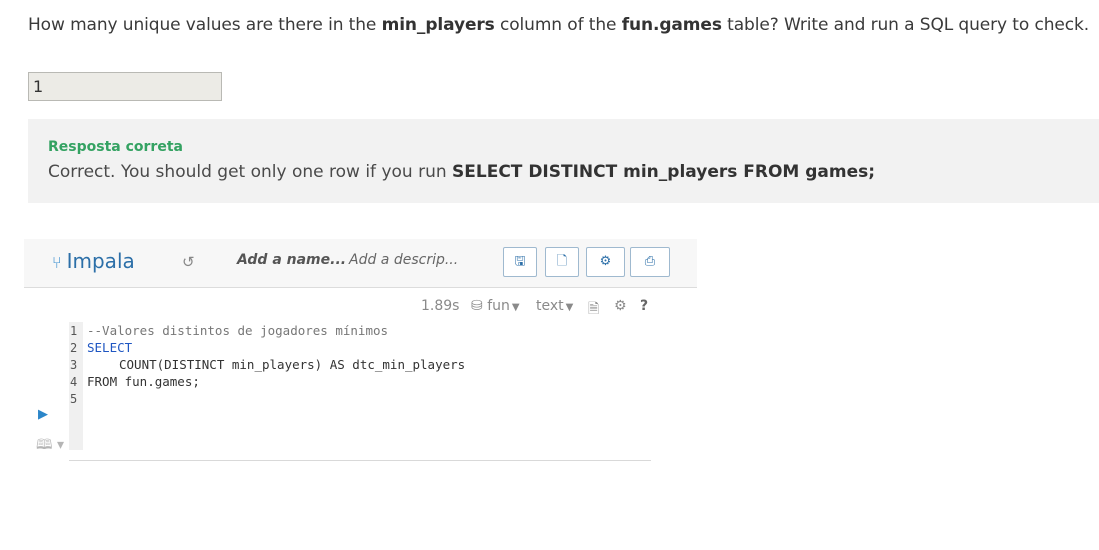  I want to click on engine-label: Impala, so click(100, 261).